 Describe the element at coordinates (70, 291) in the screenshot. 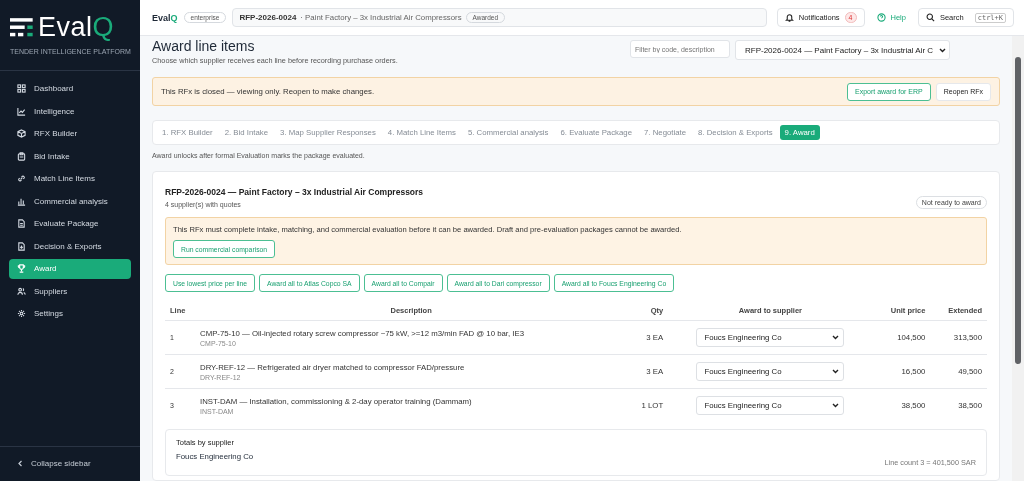

I see `nav-item: Suppliers` at that location.